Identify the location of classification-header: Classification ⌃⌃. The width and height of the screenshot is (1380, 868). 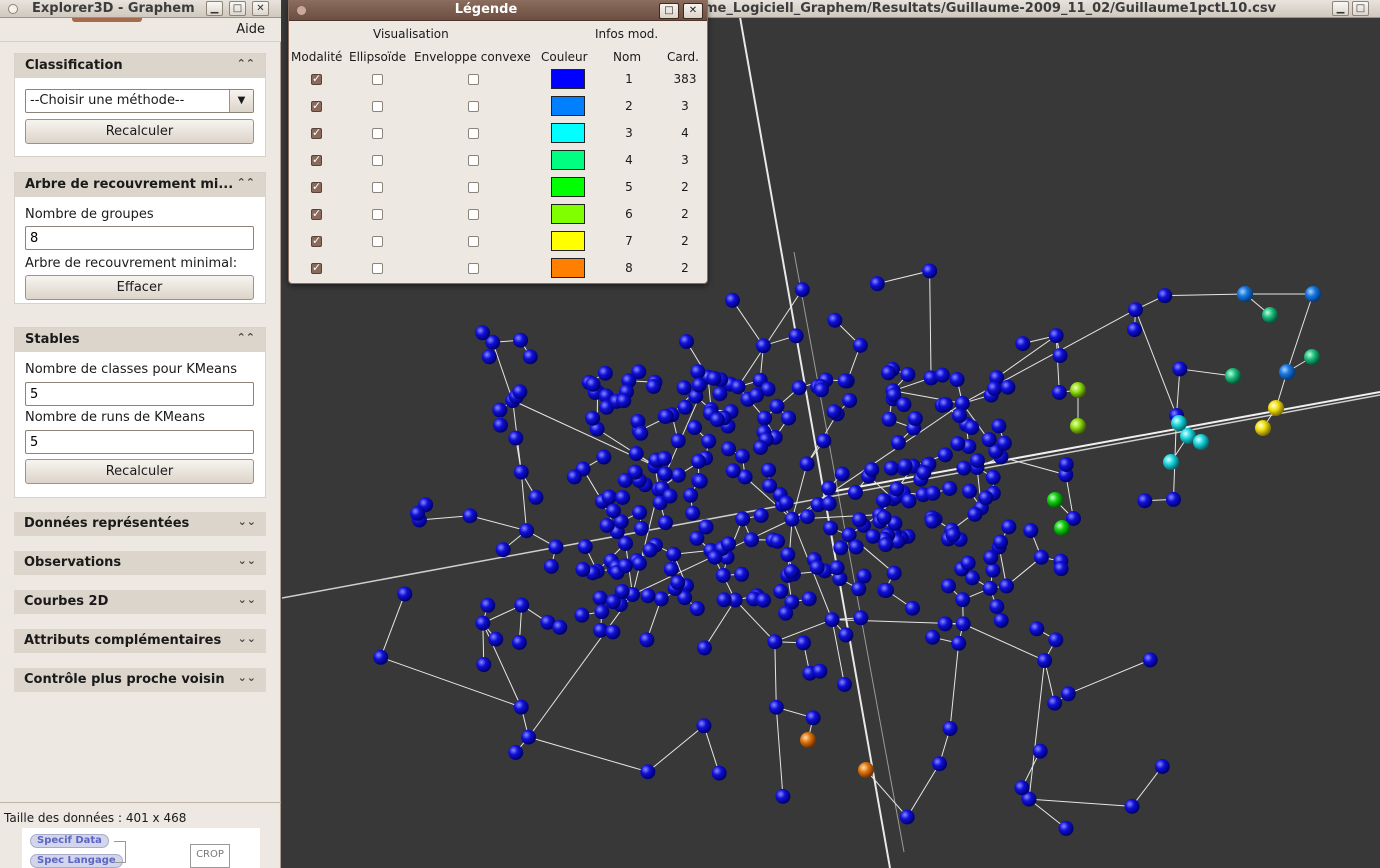
(140, 66).